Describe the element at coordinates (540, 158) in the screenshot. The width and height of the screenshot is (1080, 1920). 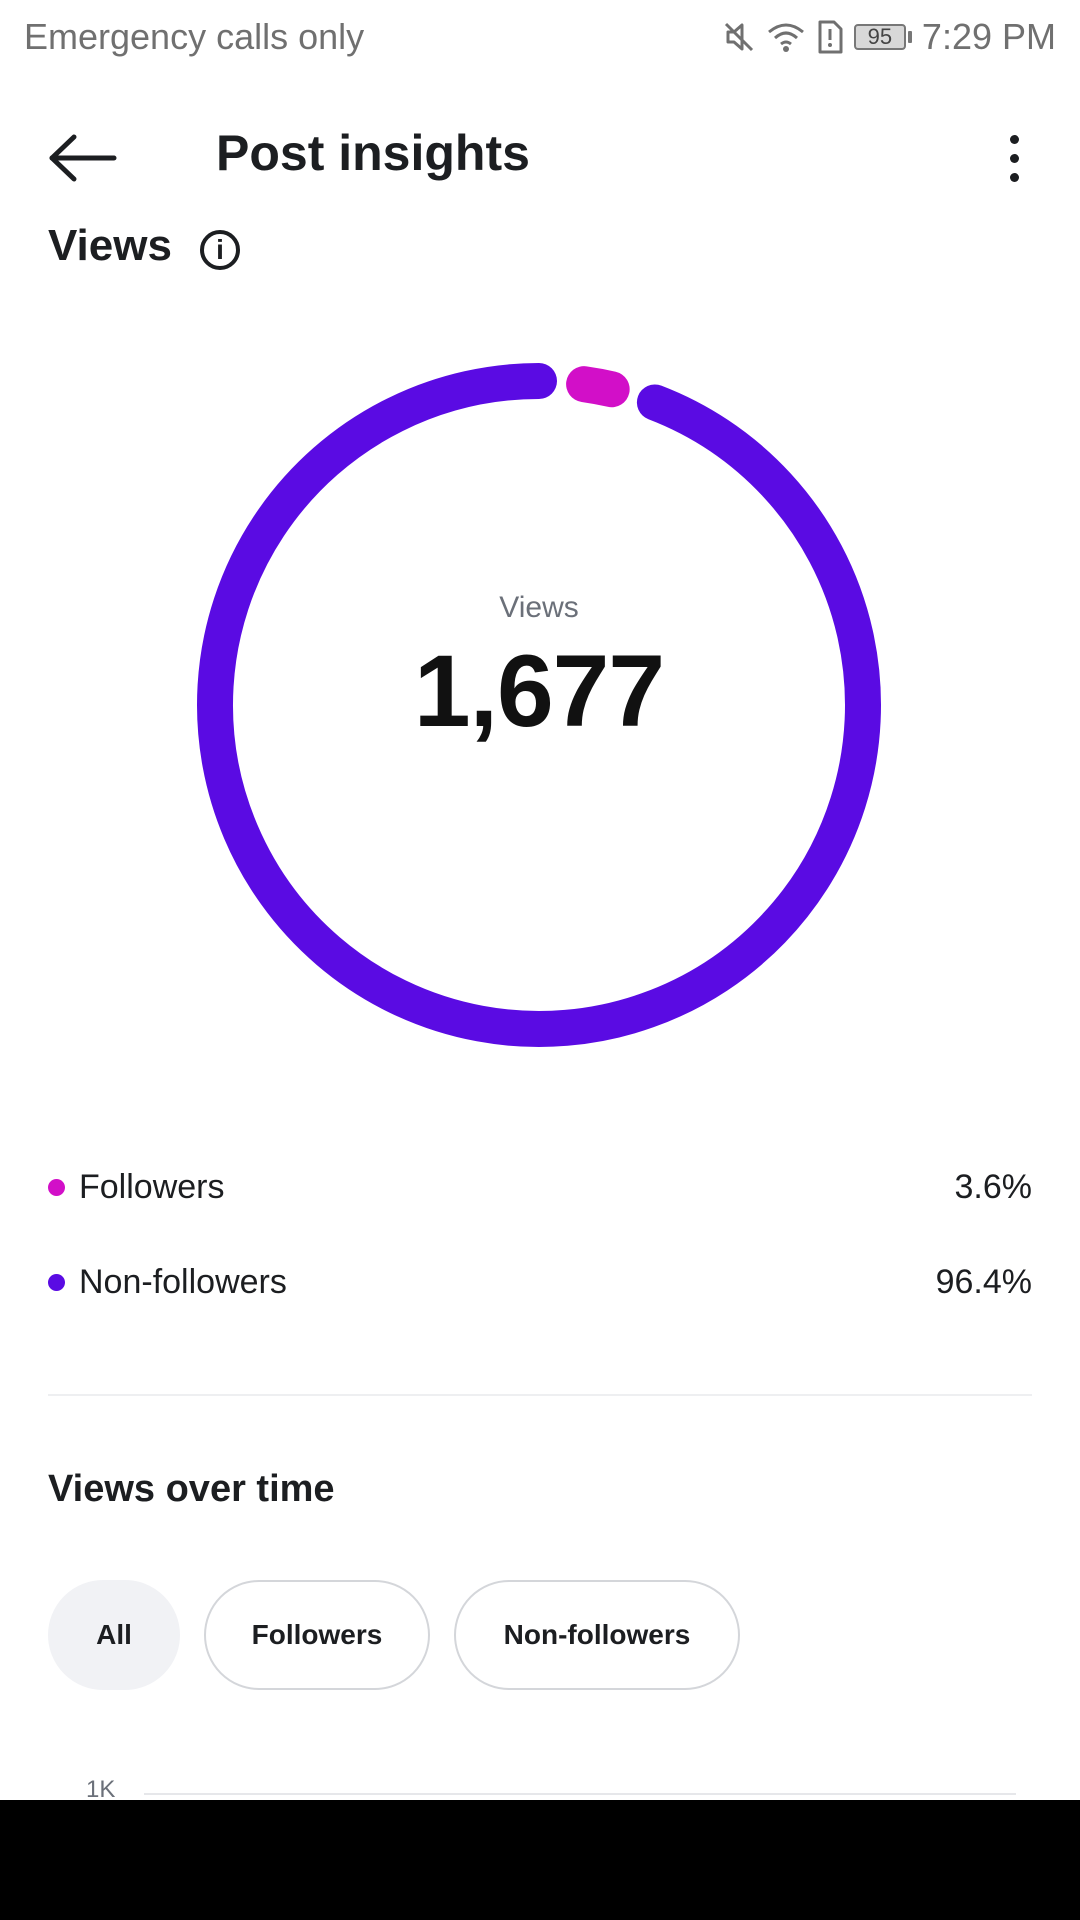
I see `app-header: Post insights` at that location.